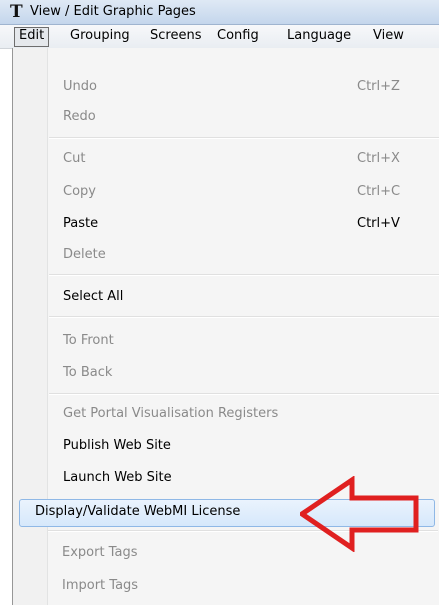  I want to click on window-title: View / Edit Graphic Pages, so click(113, 11).